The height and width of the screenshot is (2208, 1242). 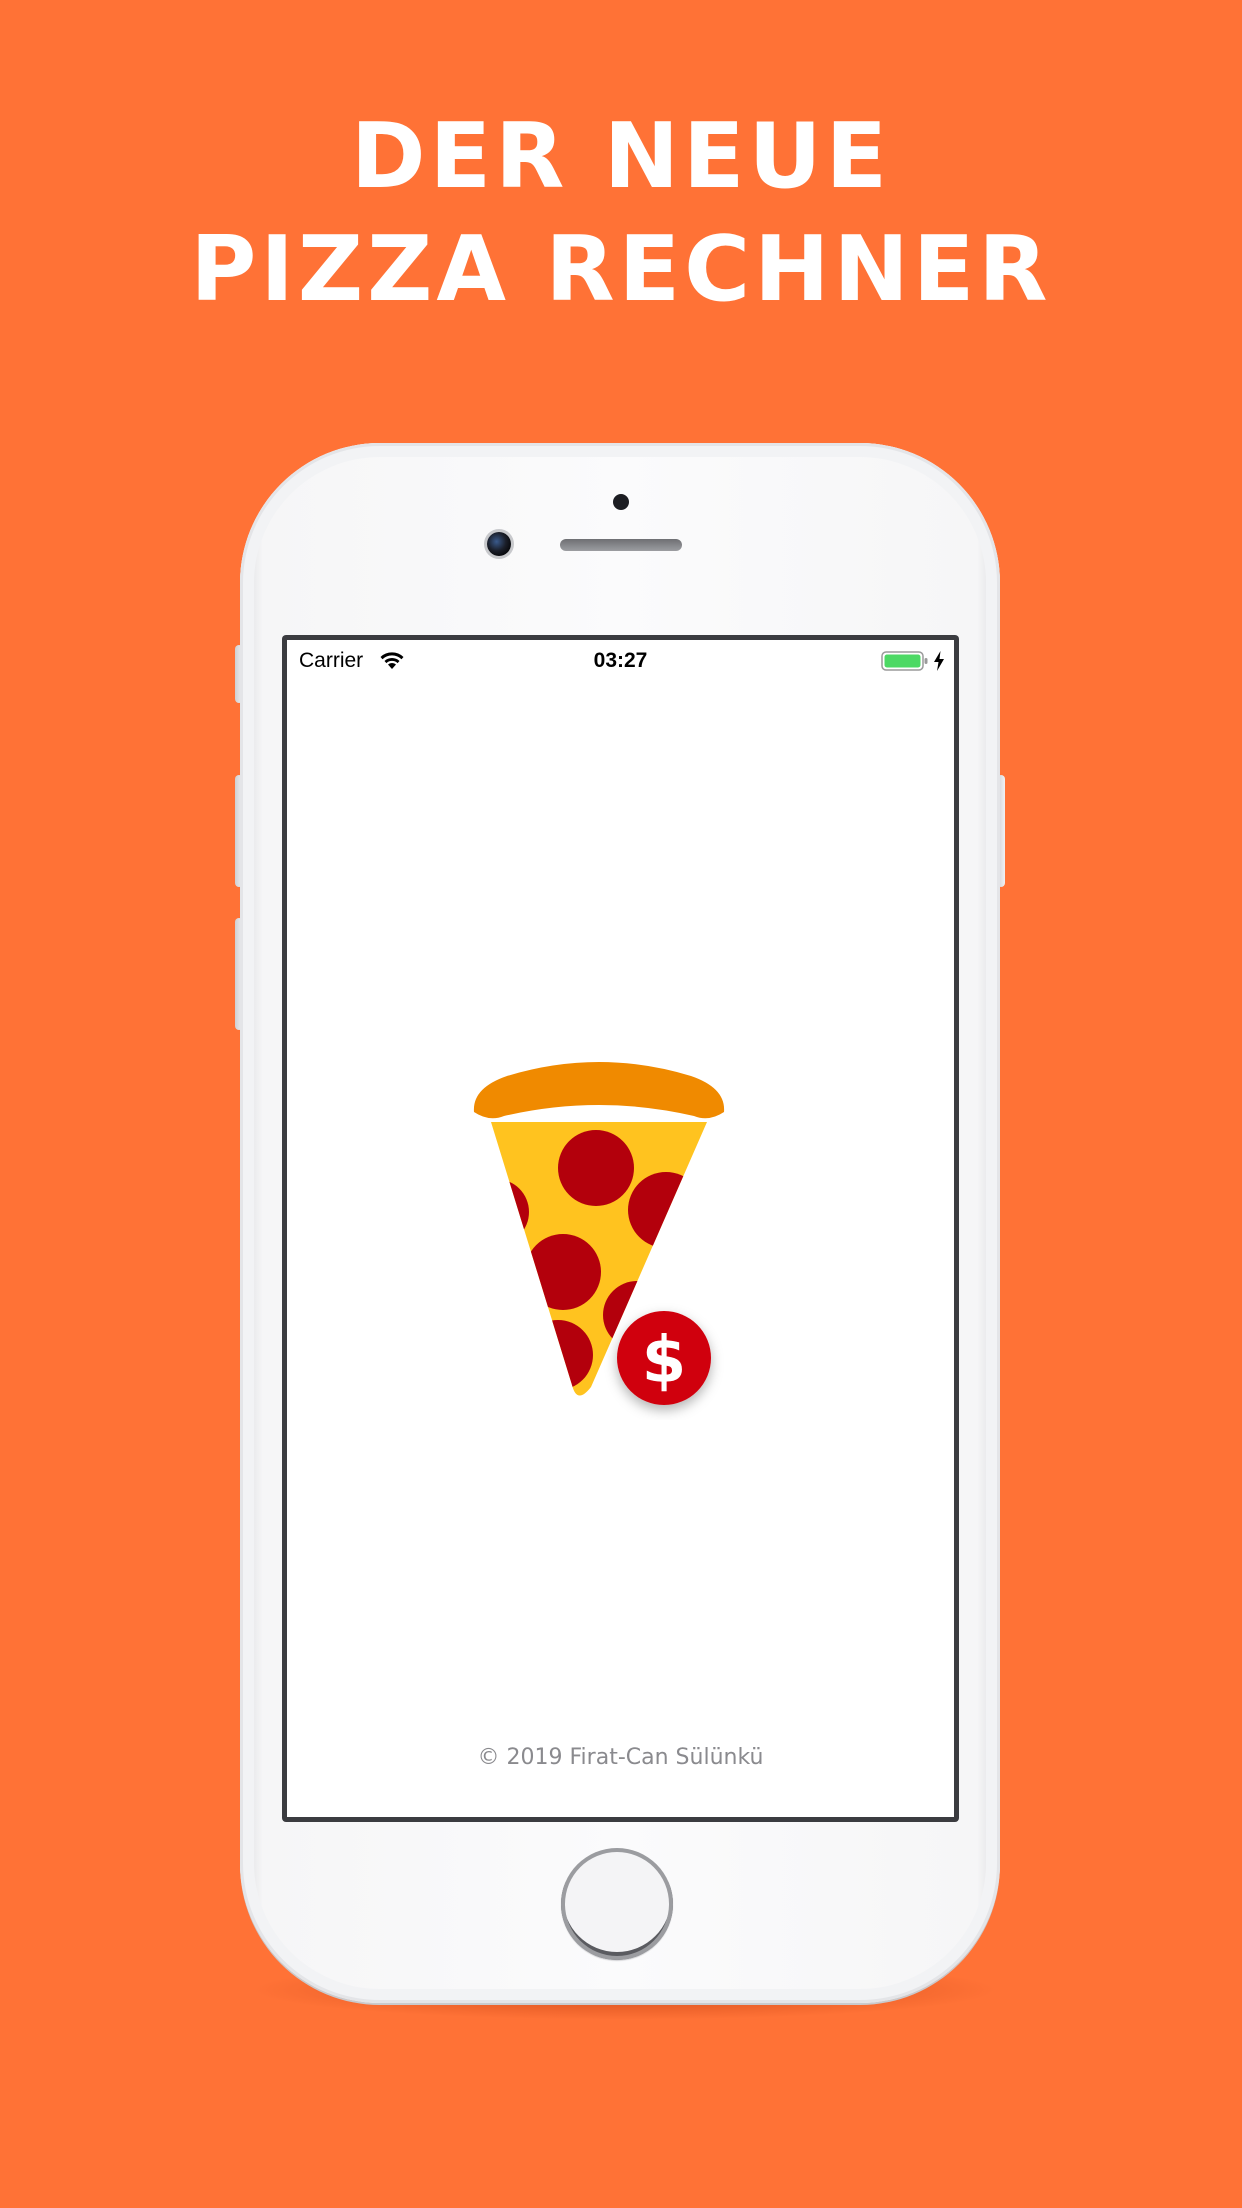 What do you see at coordinates (621, 502) in the screenshot?
I see `proximity-sensor` at bounding box center [621, 502].